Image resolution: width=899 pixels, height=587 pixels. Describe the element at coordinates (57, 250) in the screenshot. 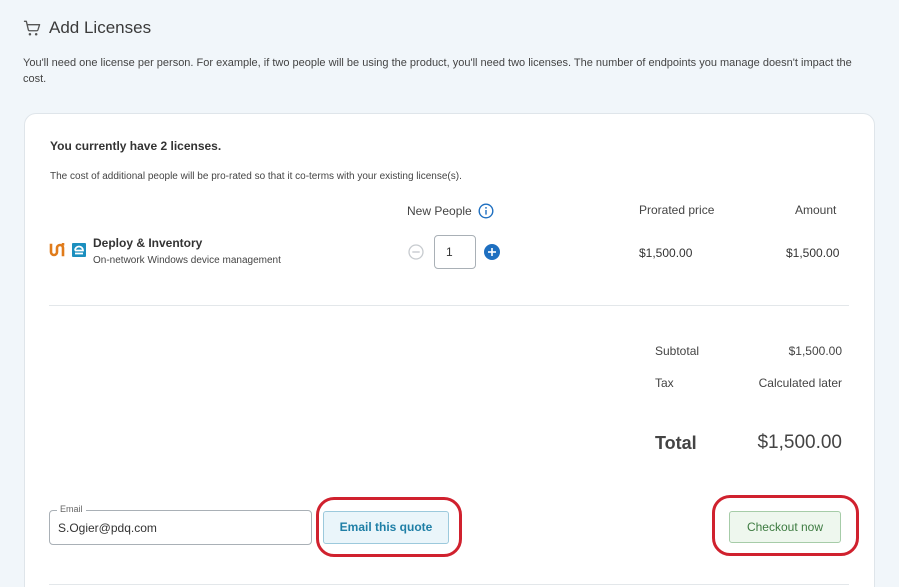

I see `deploy-logo-icon` at that location.